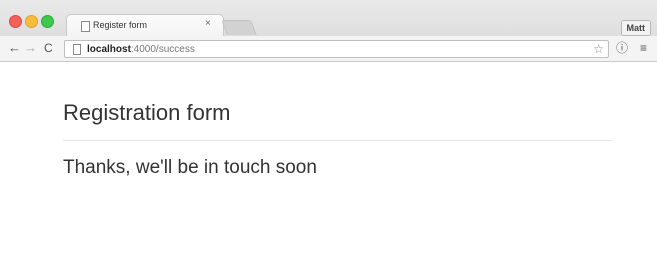 Image resolution: width=657 pixels, height=273 pixels. I want to click on new-tab-button, so click(239, 27).